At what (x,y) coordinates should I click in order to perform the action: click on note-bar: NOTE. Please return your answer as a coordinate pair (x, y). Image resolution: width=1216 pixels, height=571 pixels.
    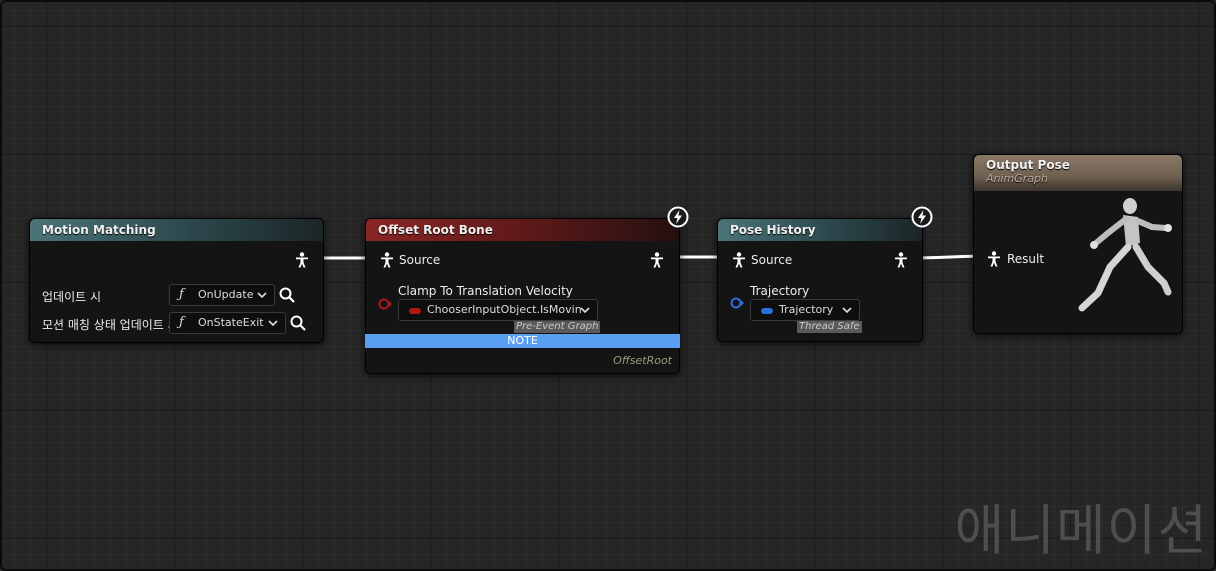
    Looking at the image, I should click on (522, 341).